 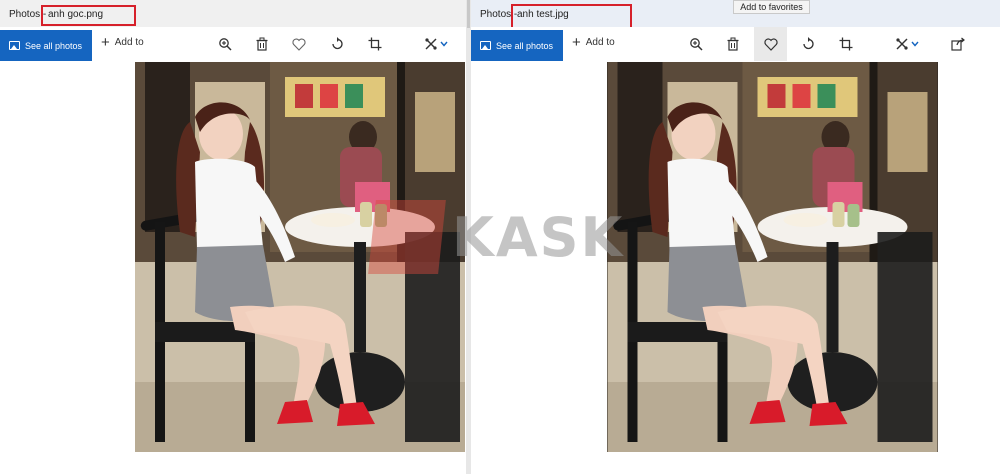 I want to click on add-to-favorites-tooltip: Add to favorites, so click(x=771, y=7).